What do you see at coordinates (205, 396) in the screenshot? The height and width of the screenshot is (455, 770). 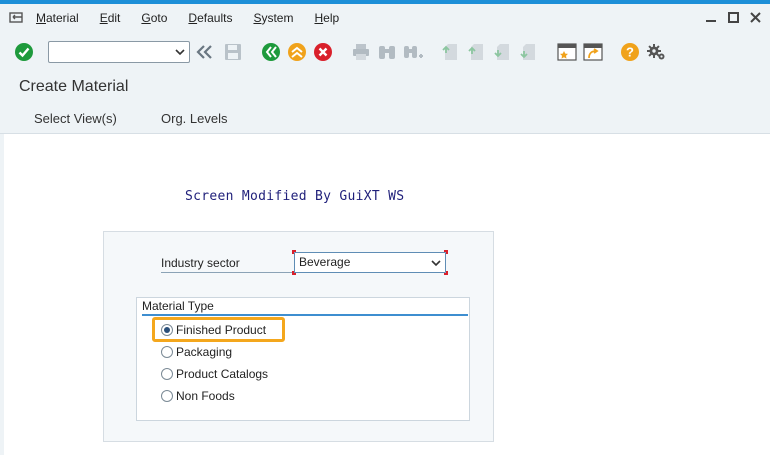 I see `radio-label: Non Foods` at bounding box center [205, 396].